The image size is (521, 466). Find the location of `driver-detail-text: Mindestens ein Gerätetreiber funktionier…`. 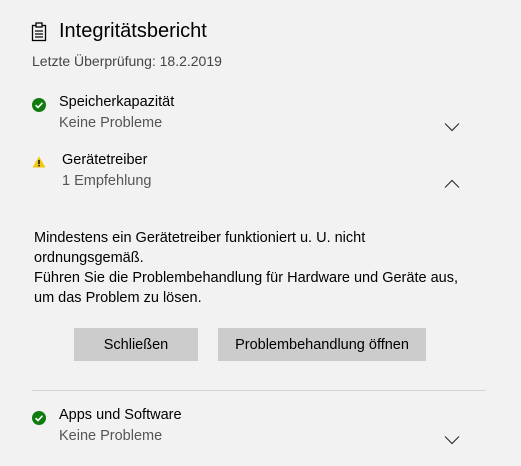

driver-detail-text: Mindestens ein Gerätetreiber funktionier… is located at coordinates (254, 268).